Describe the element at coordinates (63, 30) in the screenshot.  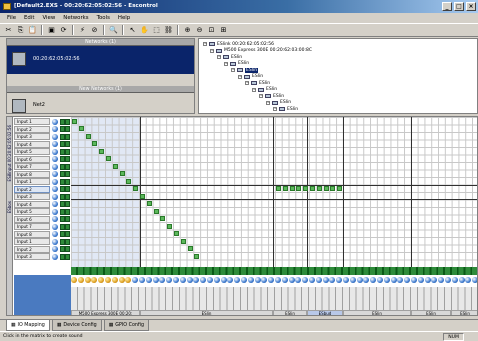
I see `refresh-icon: ⟳` at that location.